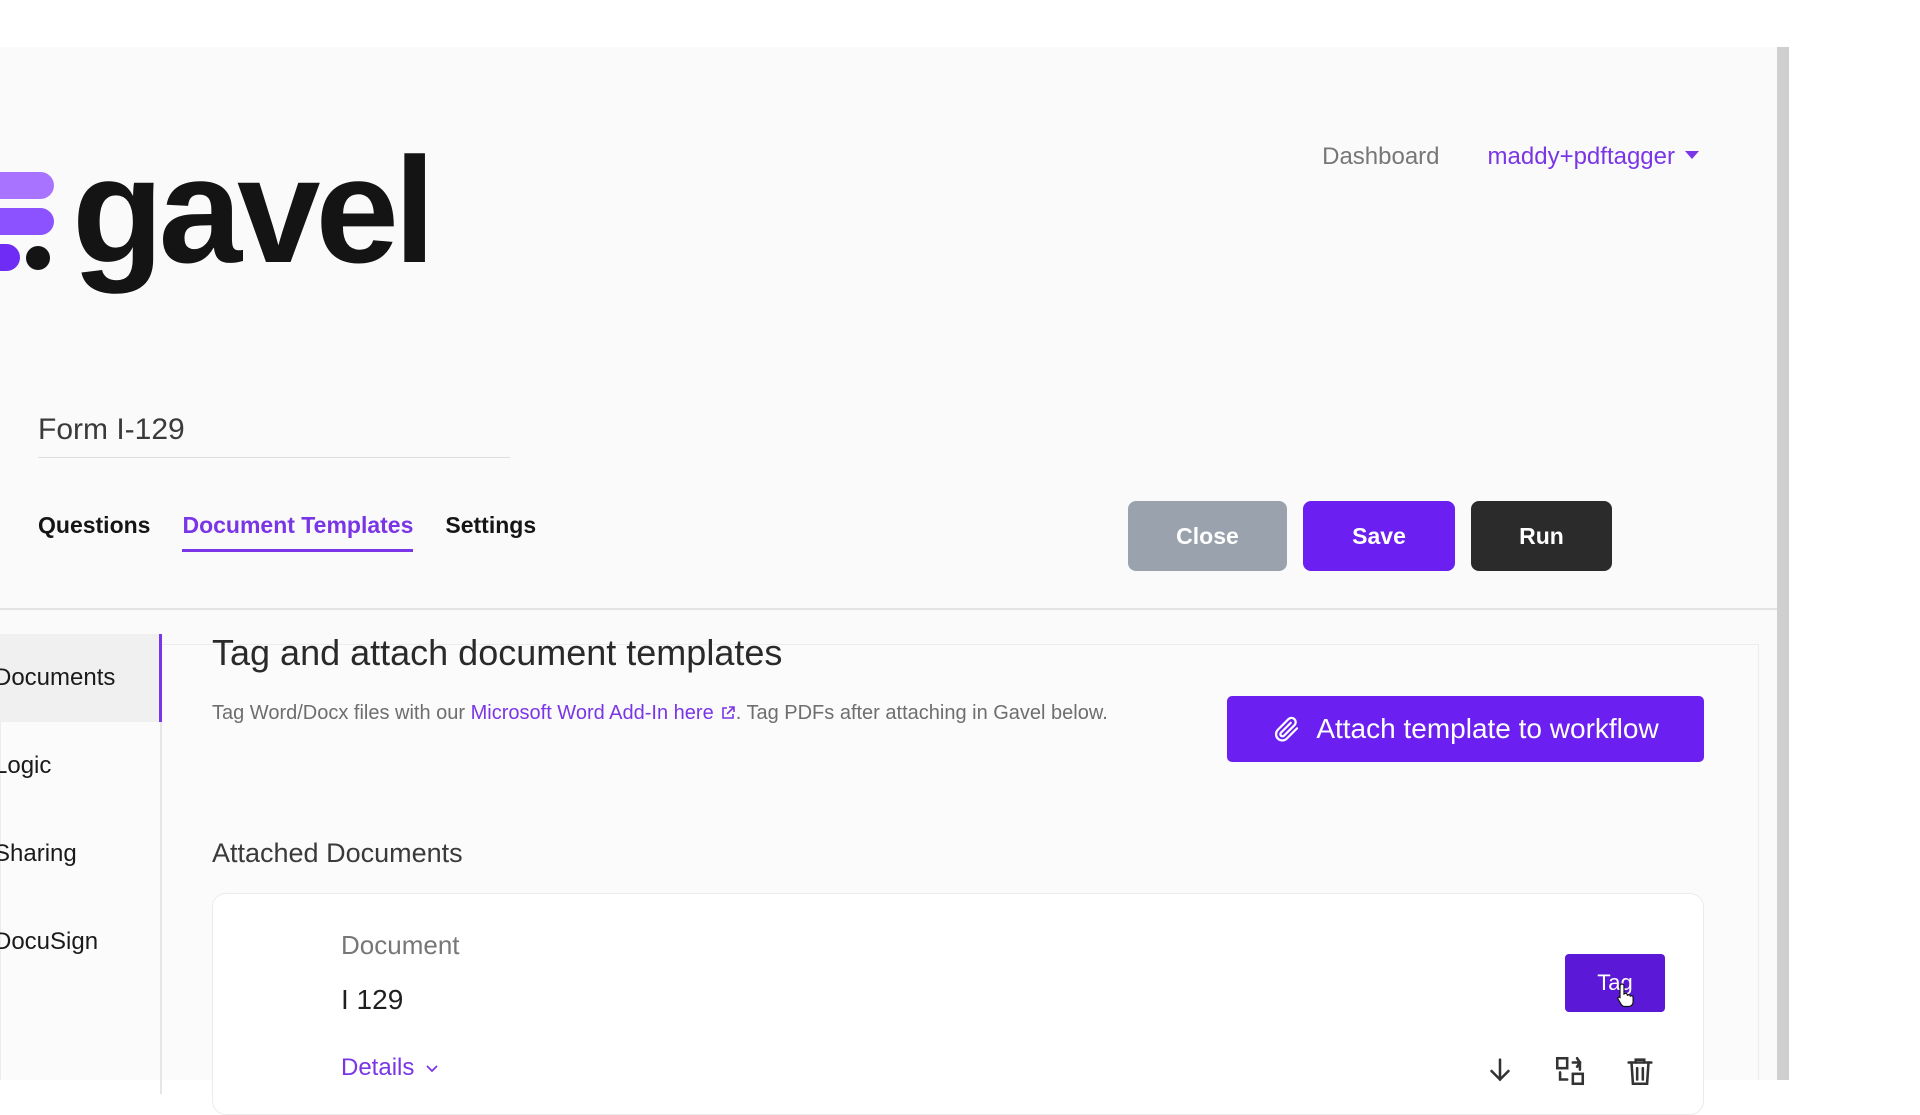 This screenshot has width=1920, height=1115. What do you see at coordinates (80, 854) in the screenshot?
I see `sidebar-item-sharing: Sharing` at bounding box center [80, 854].